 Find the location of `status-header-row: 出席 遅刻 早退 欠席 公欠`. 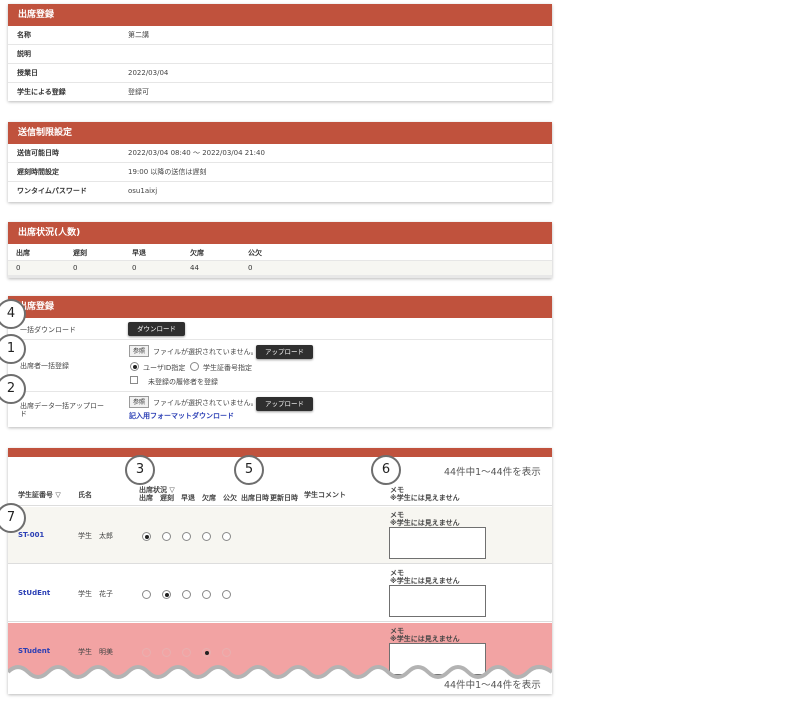

status-header-row: 出席 遅刻 早退 欠席 公欠 is located at coordinates (280, 252).